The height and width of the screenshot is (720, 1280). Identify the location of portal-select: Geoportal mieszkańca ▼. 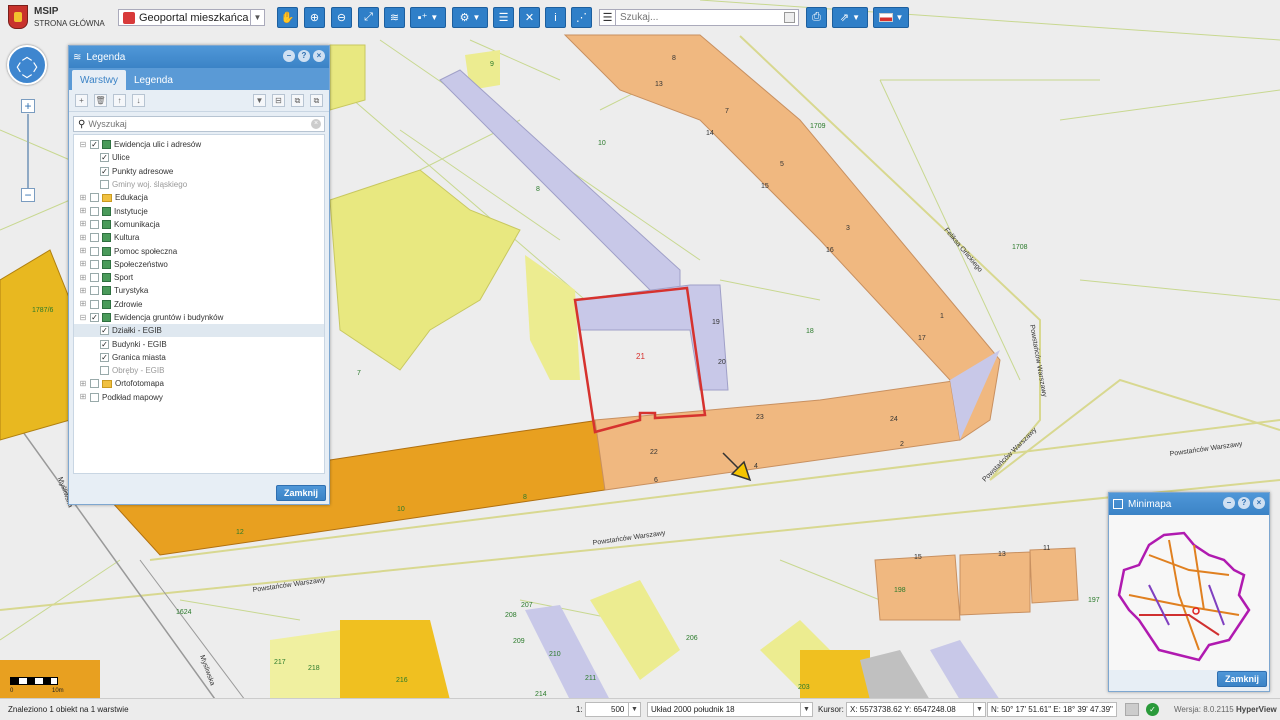
(191, 17).